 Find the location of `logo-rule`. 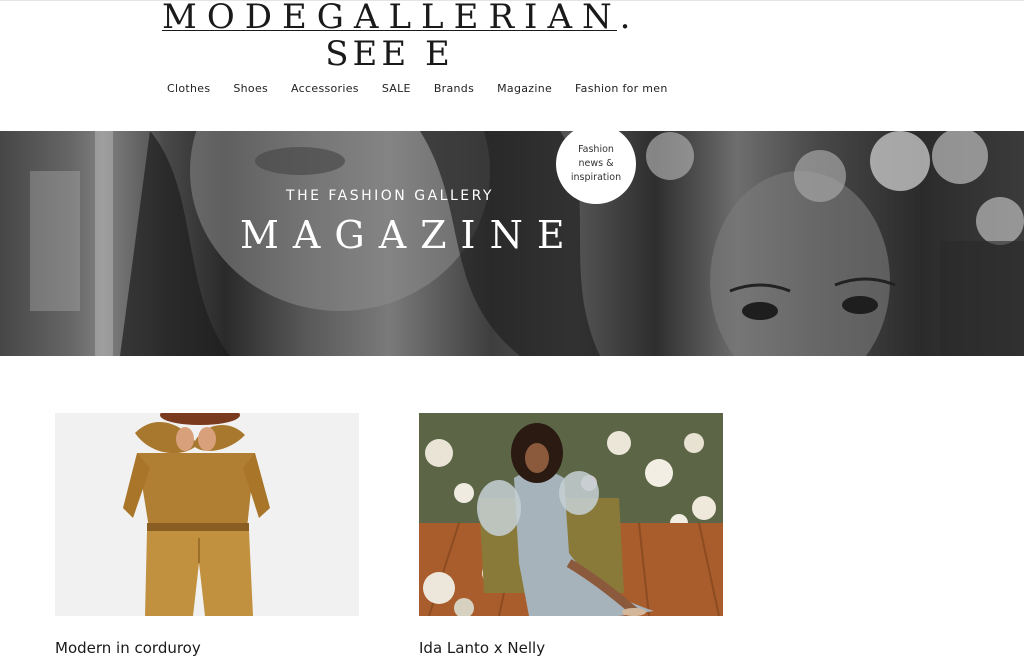

logo-rule is located at coordinates (389, 30).